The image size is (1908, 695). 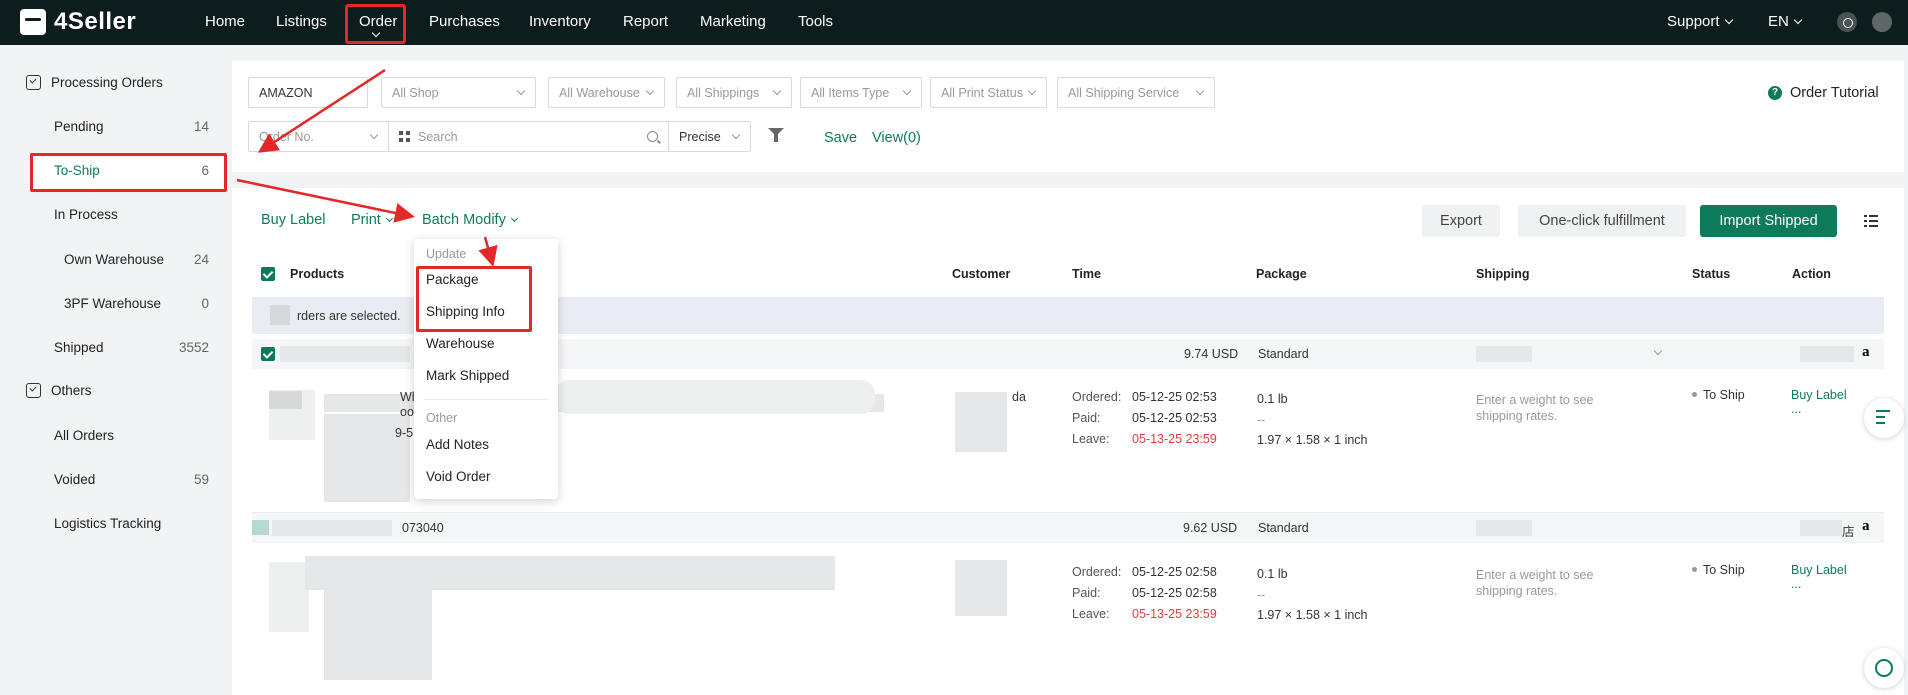 I want to click on user-avatar, so click(x=1882, y=22).